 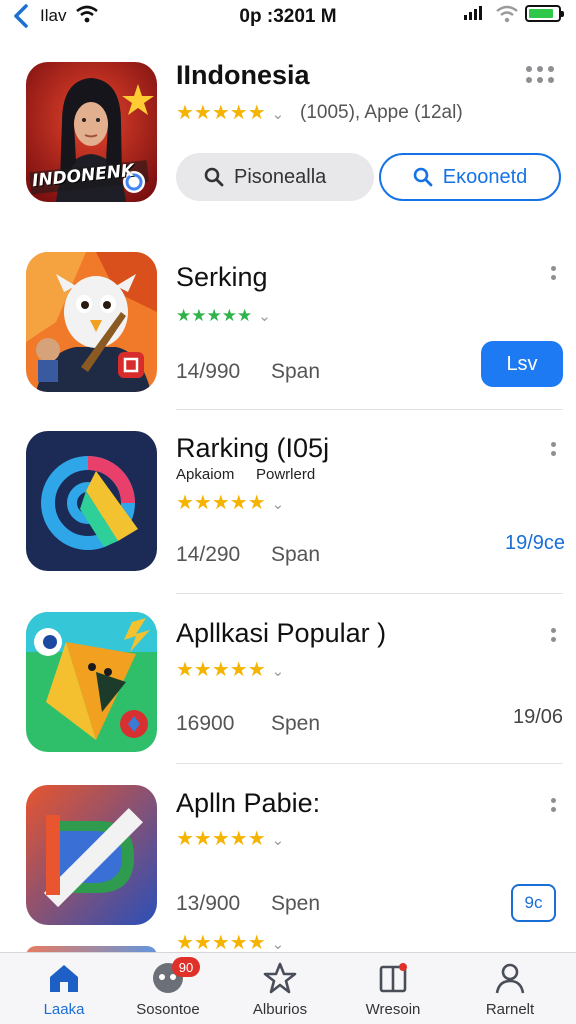 I want to click on status-time: 0p :3201 M, so click(x=288, y=16).